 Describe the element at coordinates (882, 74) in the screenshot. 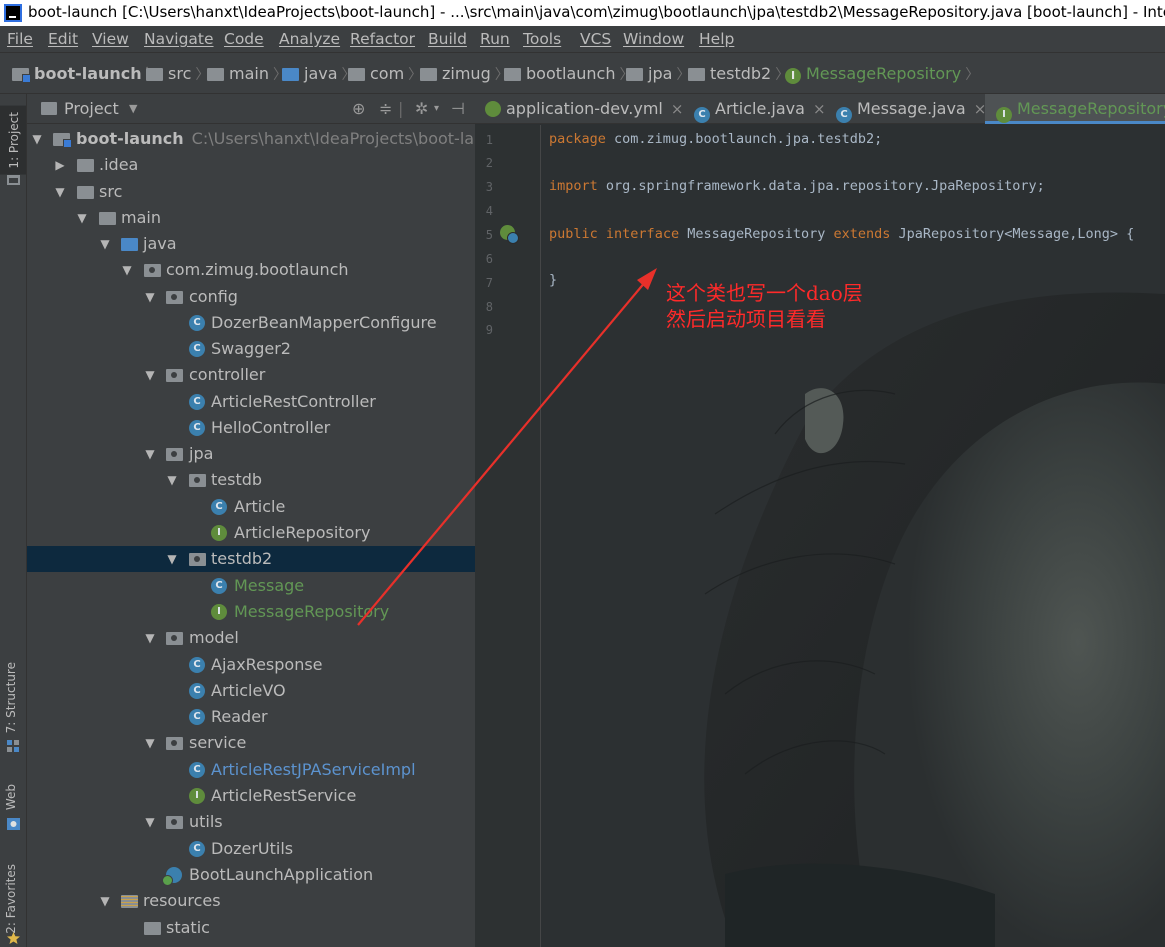

I see `breadcrumb-messagerepository: I MessageRepository 〉` at that location.